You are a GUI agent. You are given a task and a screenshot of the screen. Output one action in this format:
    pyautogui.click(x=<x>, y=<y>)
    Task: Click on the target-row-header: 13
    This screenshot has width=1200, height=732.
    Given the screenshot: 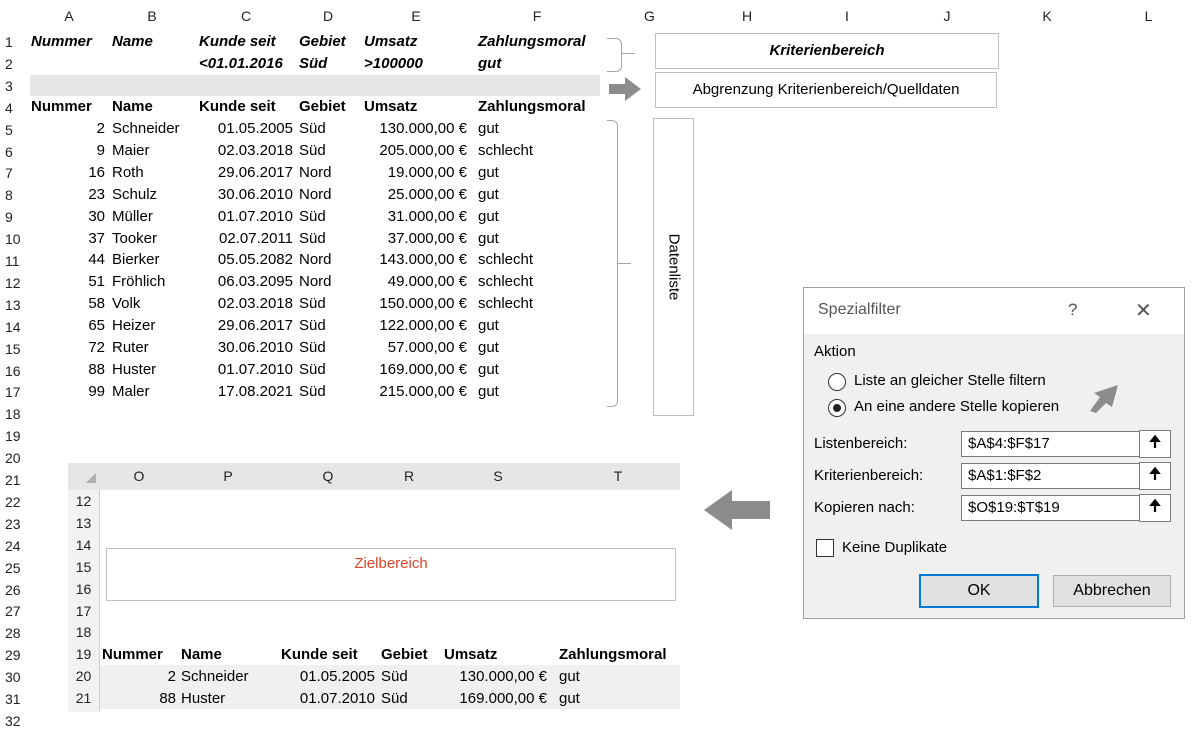 What is the action you would take?
    pyautogui.click(x=83, y=523)
    